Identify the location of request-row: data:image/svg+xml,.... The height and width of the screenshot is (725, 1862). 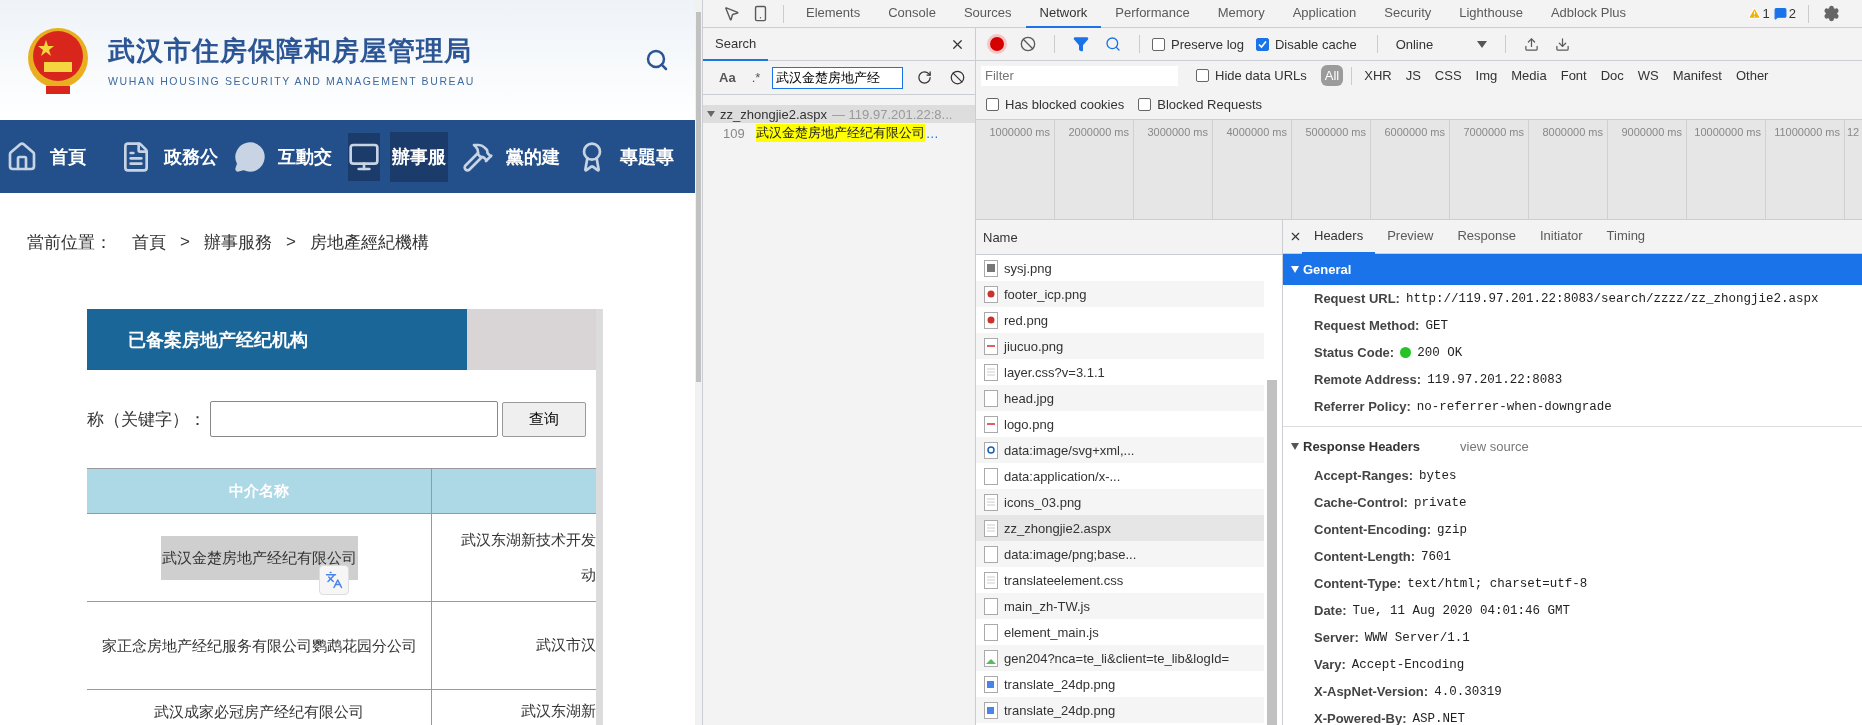
(1120, 450).